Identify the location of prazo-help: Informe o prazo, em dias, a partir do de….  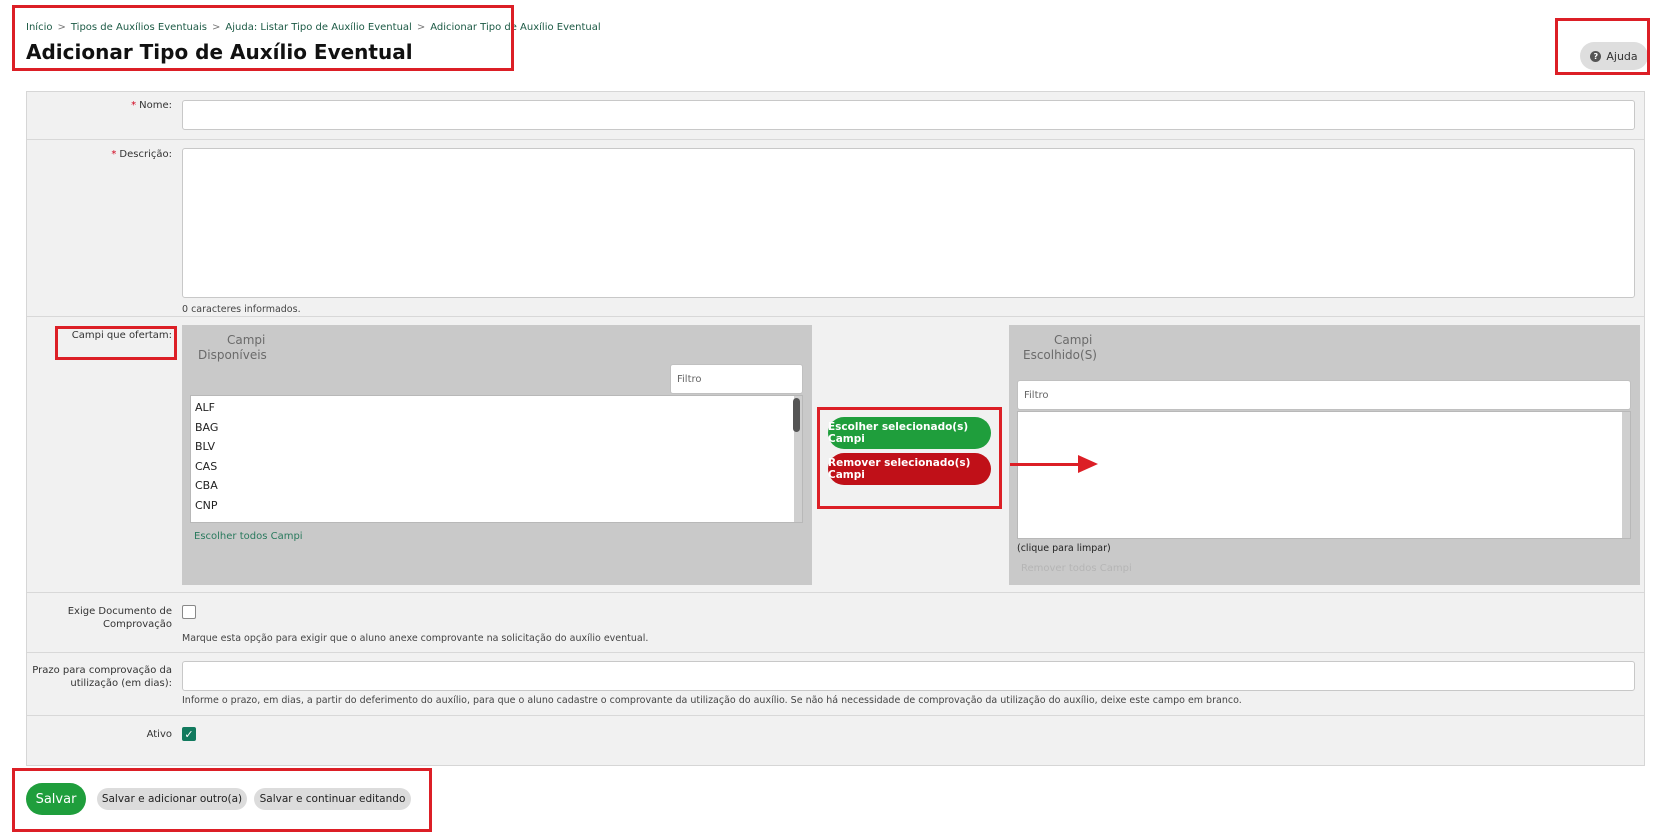
(712, 700).